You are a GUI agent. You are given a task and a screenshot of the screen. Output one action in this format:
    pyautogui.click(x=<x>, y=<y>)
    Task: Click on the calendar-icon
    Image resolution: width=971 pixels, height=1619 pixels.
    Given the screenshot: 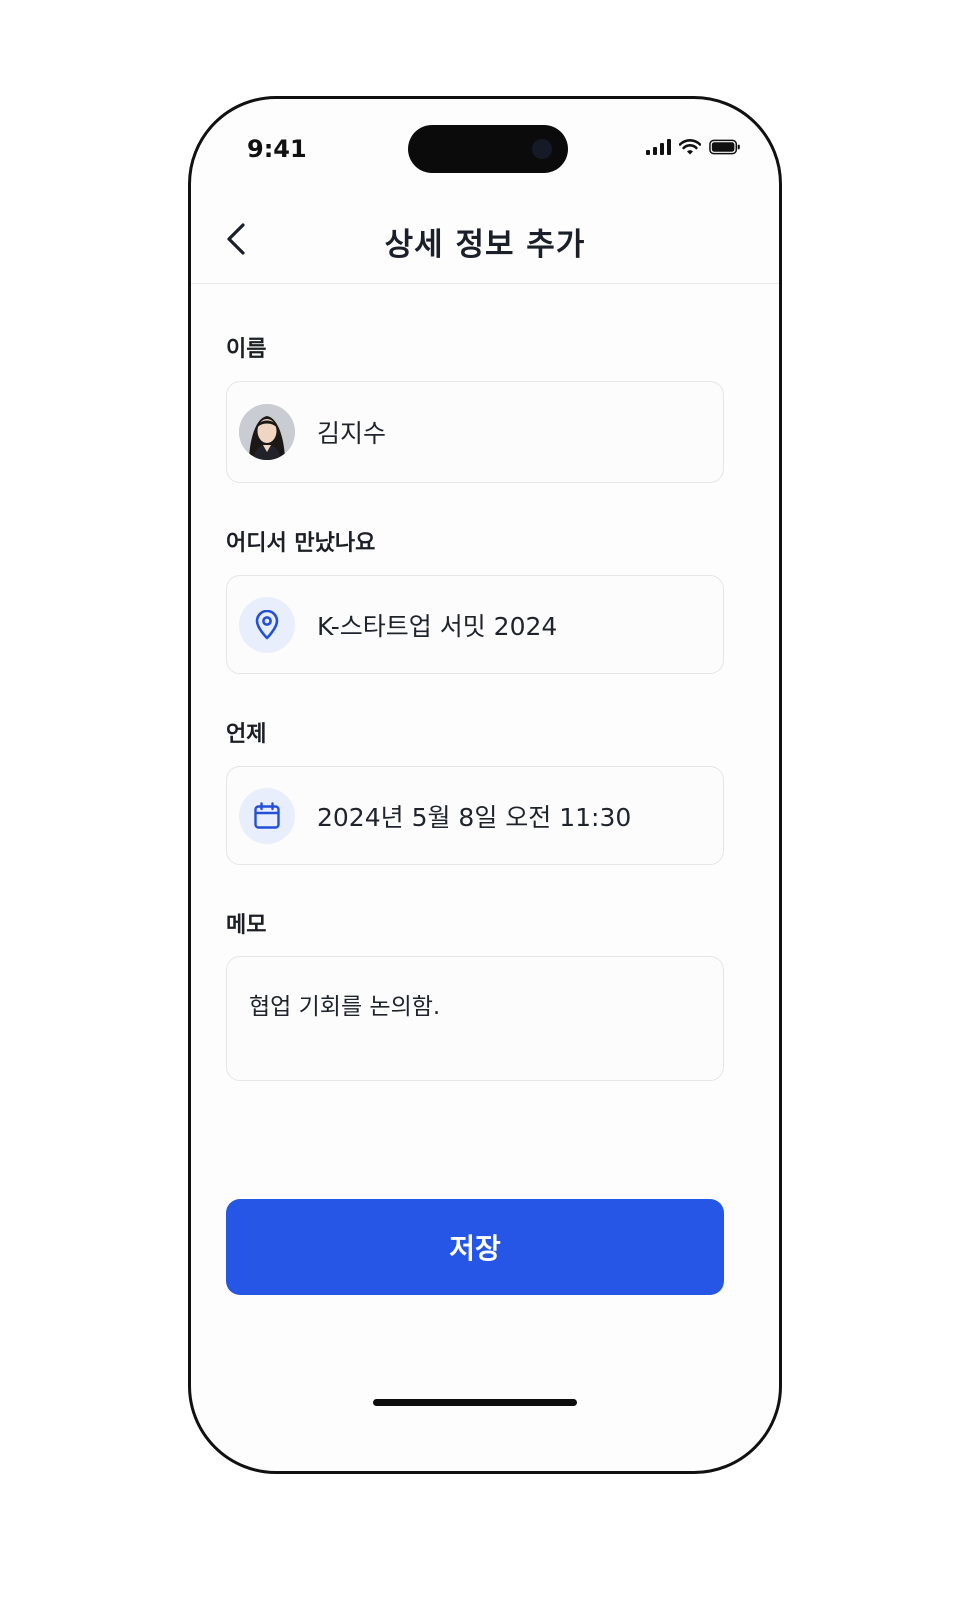 What is the action you would take?
    pyautogui.click(x=267, y=815)
    